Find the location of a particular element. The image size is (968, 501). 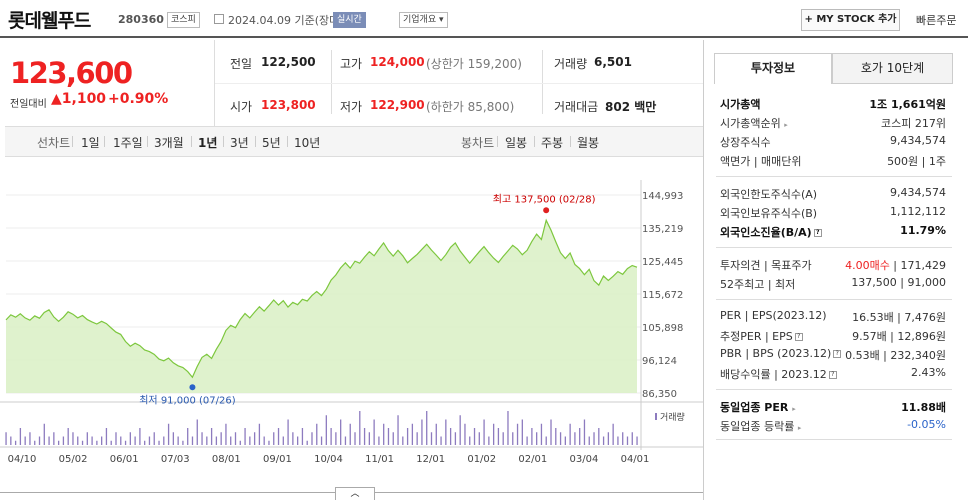

foreign-ratio-label: 외국인소진율(B/A)? is located at coordinates (771, 232).